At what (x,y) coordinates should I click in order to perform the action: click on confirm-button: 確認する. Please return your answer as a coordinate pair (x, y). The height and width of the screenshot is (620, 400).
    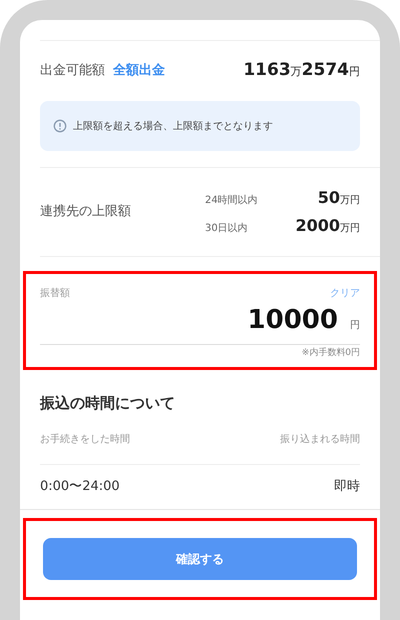
    Looking at the image, I should click on (200, 559).